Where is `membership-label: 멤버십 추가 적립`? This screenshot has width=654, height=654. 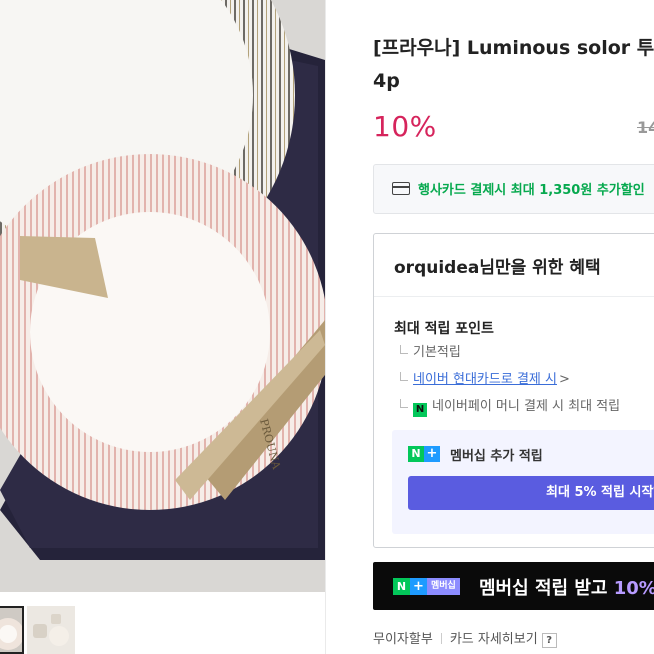
membership-label: 멤버십 추가 적립 is located at coordinates (496, 456).